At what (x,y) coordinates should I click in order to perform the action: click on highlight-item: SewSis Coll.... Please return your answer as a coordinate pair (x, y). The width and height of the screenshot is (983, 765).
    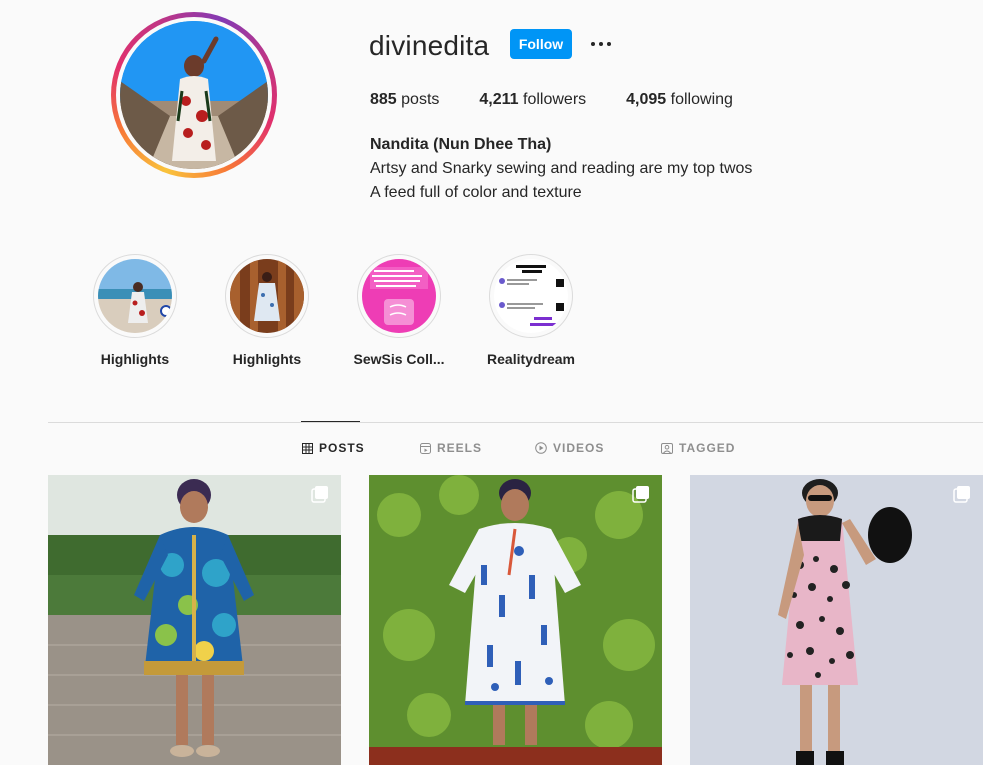
    Looking at the image, I should click on (399, 310).